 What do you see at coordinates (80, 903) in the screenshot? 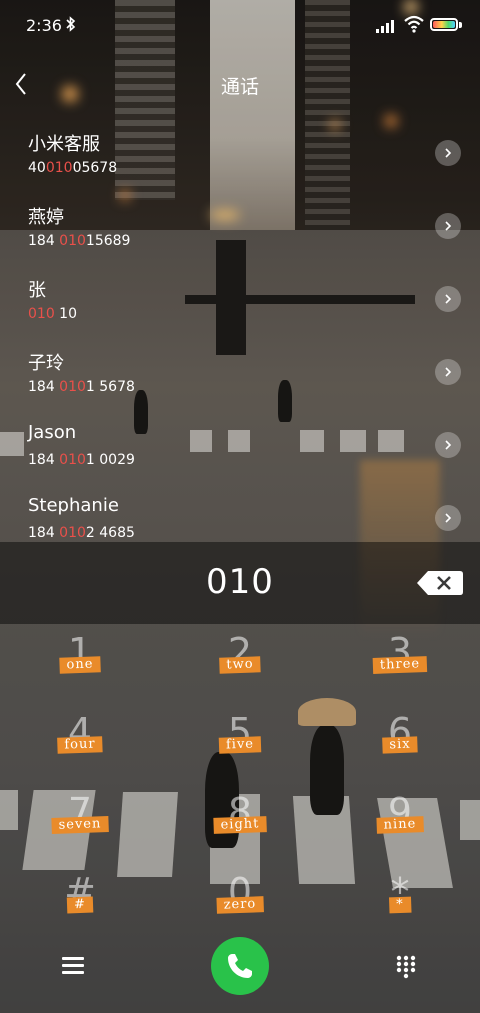
I see `key-hash: # #` at bounding box center [80, 903].